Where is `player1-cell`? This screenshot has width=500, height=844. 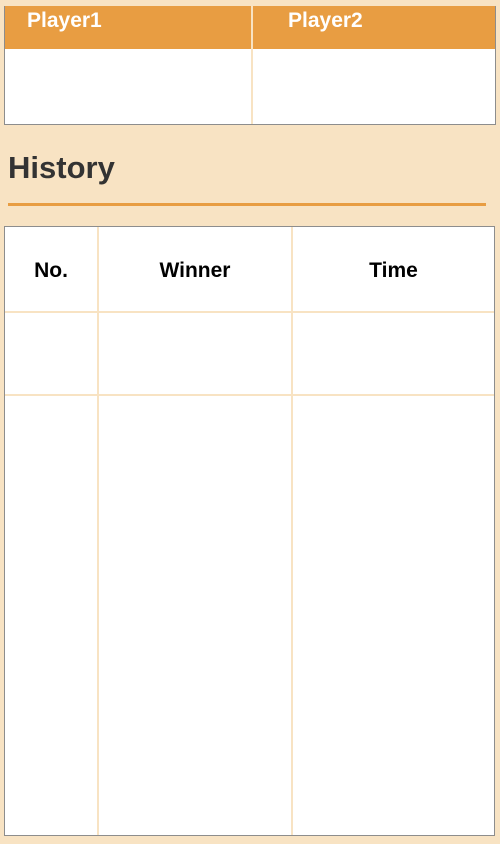
player1-cell is located at coordinates (128, 86).